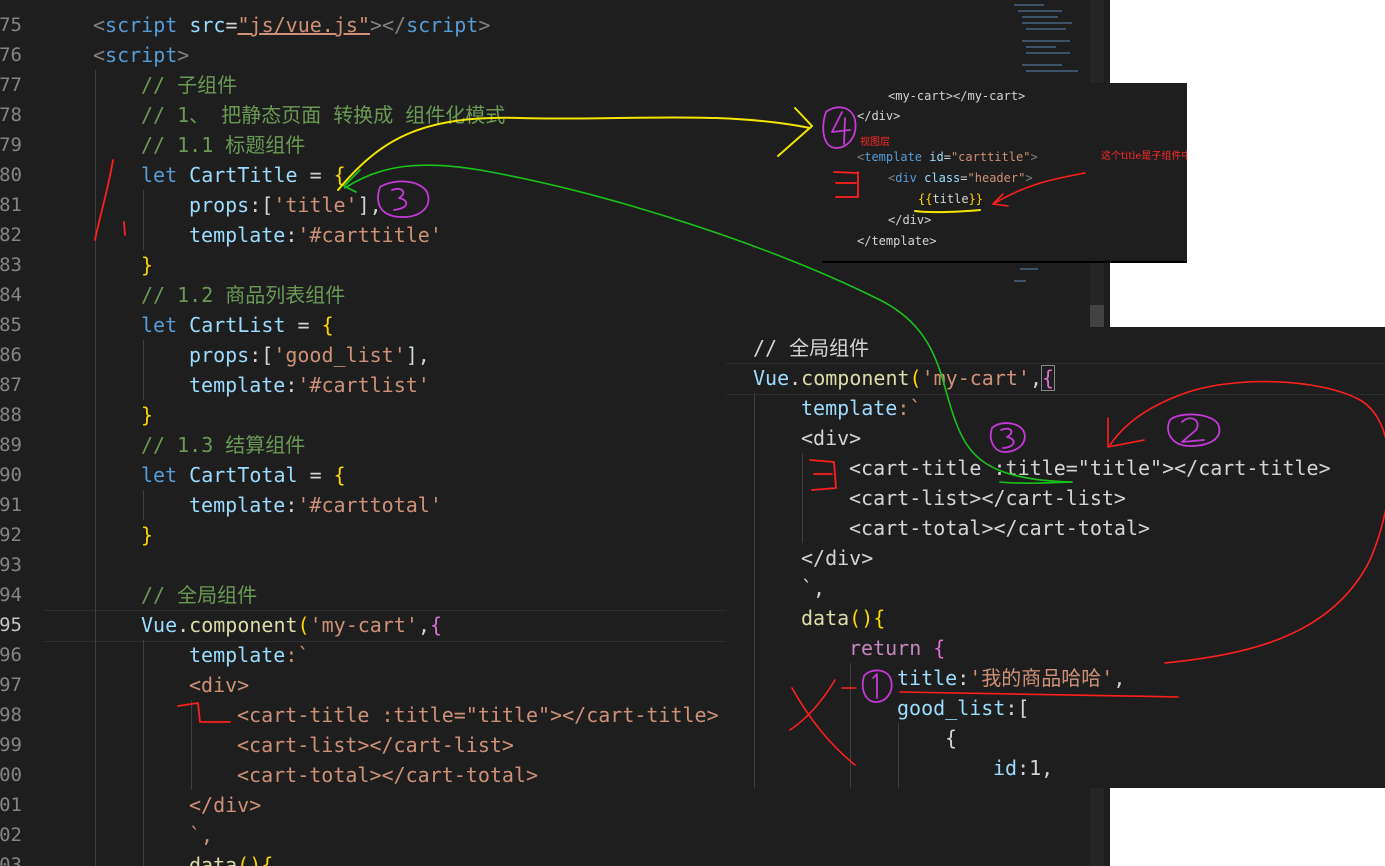 The width and height of the screenshot is (1385, 866). I want to click on code-line-90: let CartTotal = {, so click(243, 475).